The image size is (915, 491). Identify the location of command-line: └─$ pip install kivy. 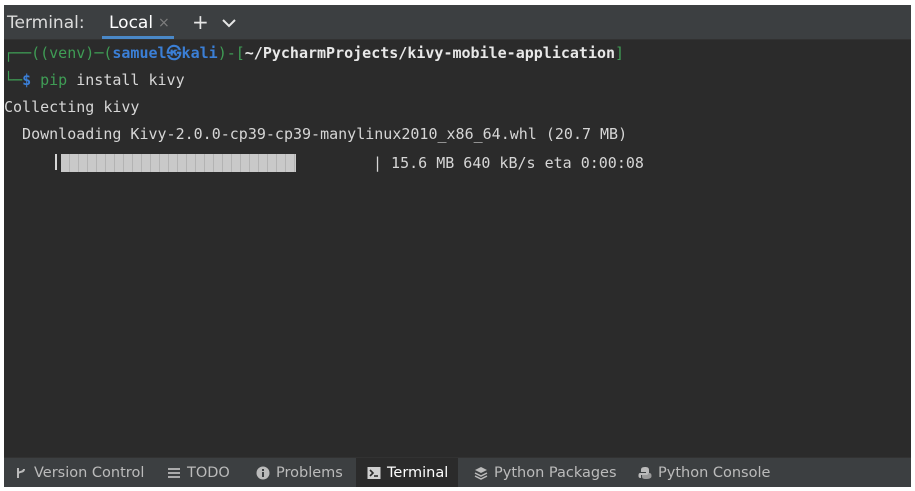
(94, 80).